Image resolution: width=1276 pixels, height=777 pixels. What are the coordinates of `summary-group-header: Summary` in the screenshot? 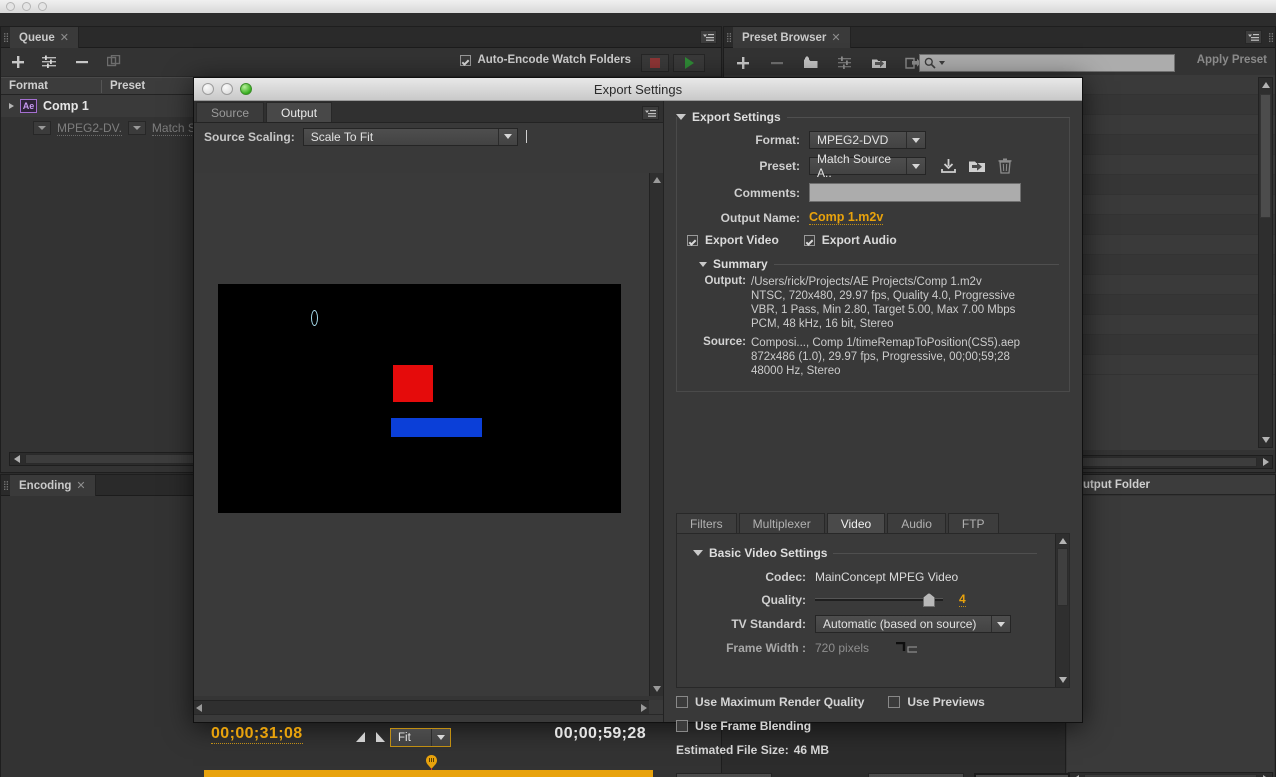 It's located at (873, 264).